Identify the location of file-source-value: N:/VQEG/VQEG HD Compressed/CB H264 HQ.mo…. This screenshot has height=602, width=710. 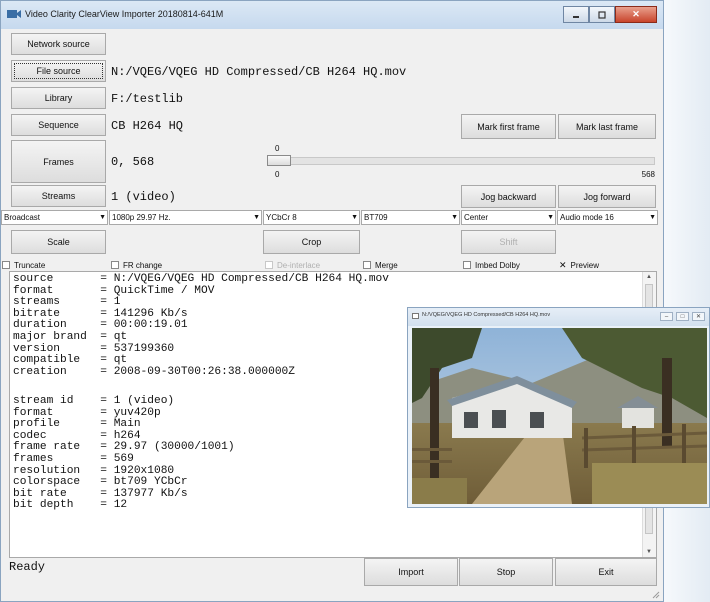
(259, 72).